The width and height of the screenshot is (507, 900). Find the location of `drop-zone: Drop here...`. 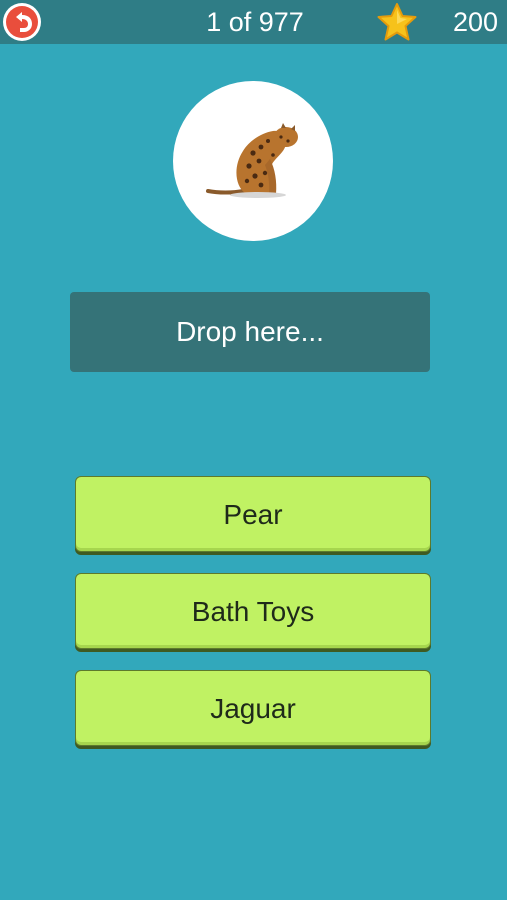

drop-zone: Drop here... is located at coordinates (250, 332).